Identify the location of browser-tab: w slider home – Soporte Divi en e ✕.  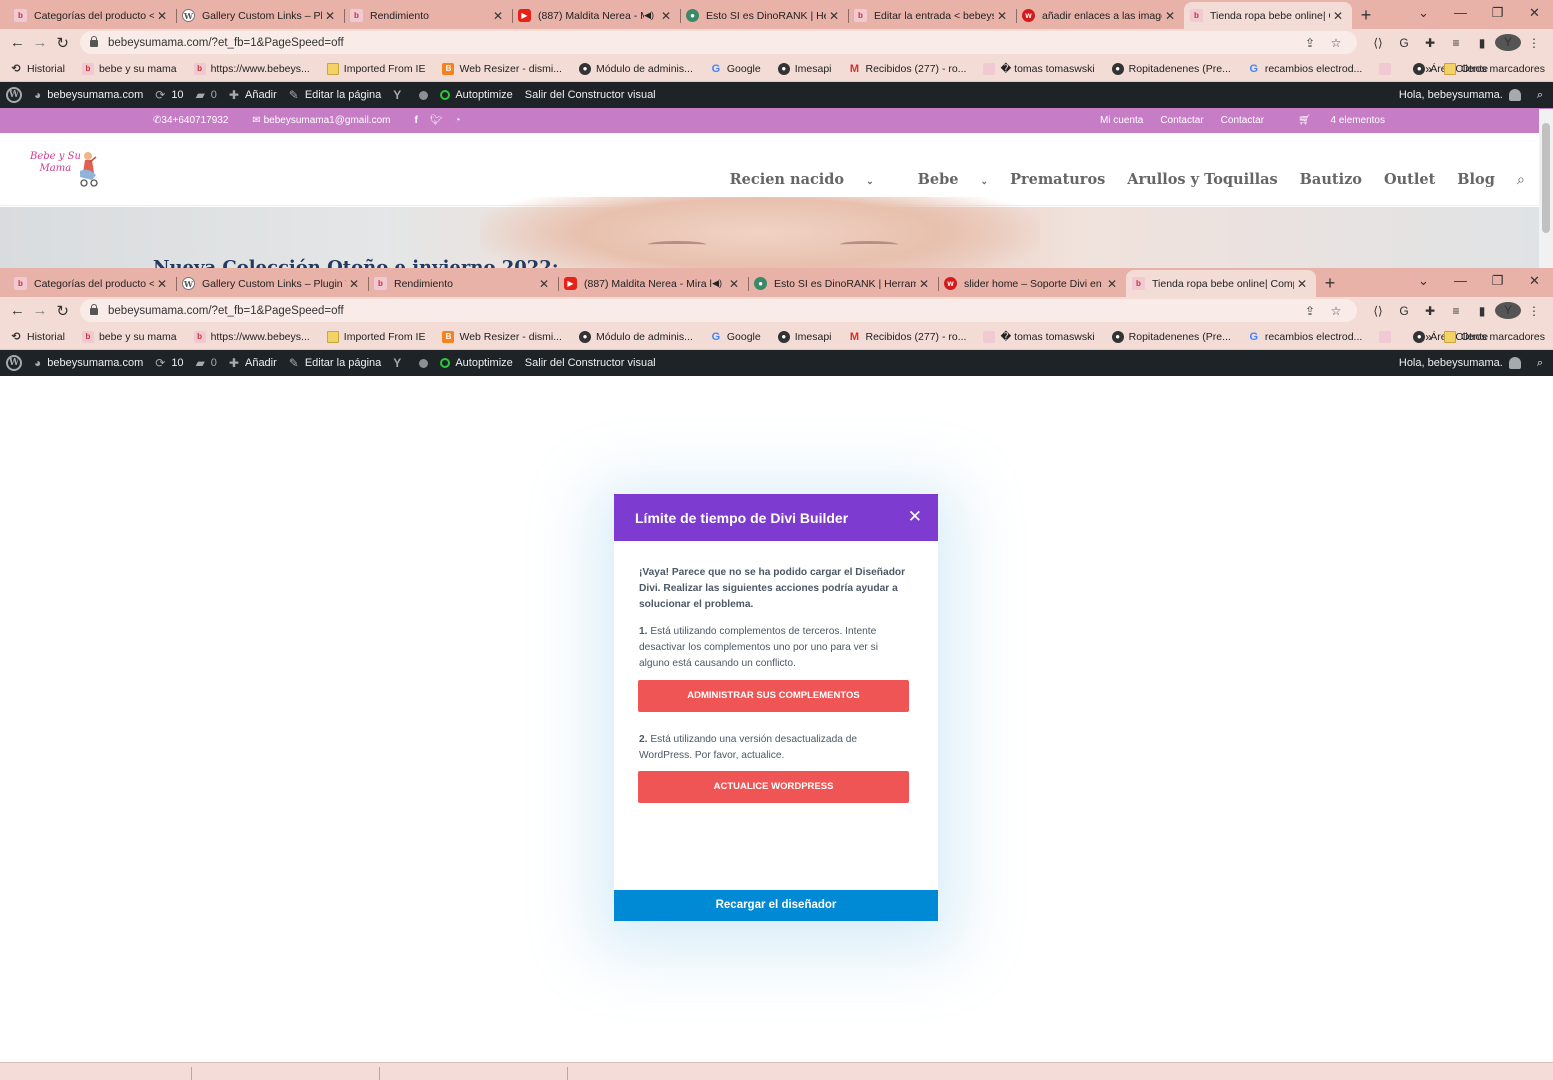
(1032, 283).